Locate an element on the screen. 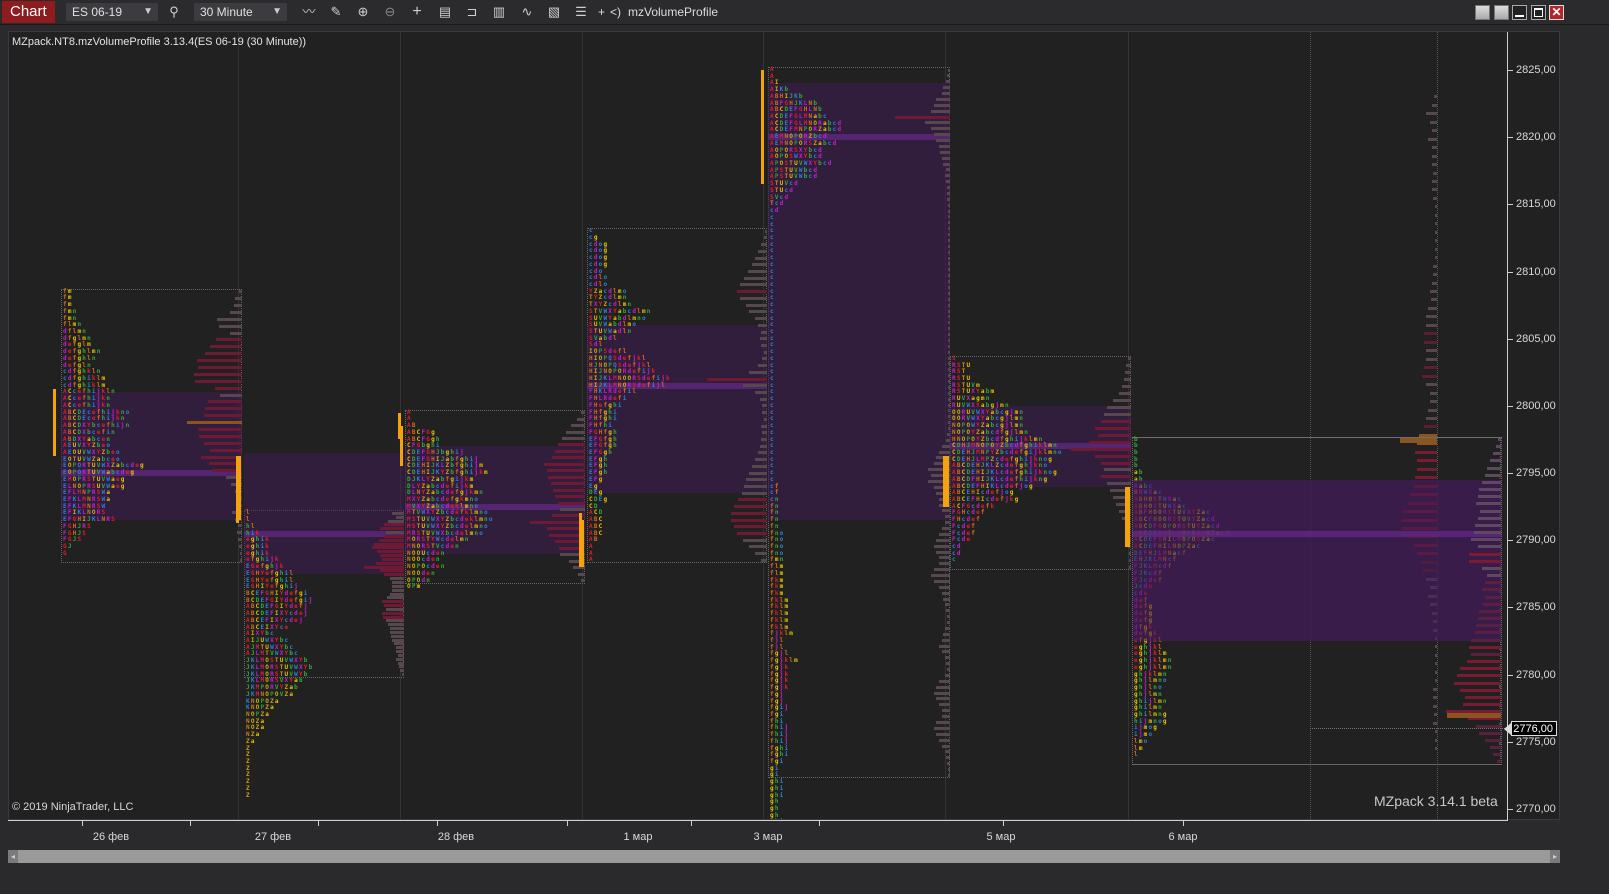 Image resolution: width=1609 pixels, height=894 pixels. zoom-in-icon: ⊕ is located at coordinates (363, 12).